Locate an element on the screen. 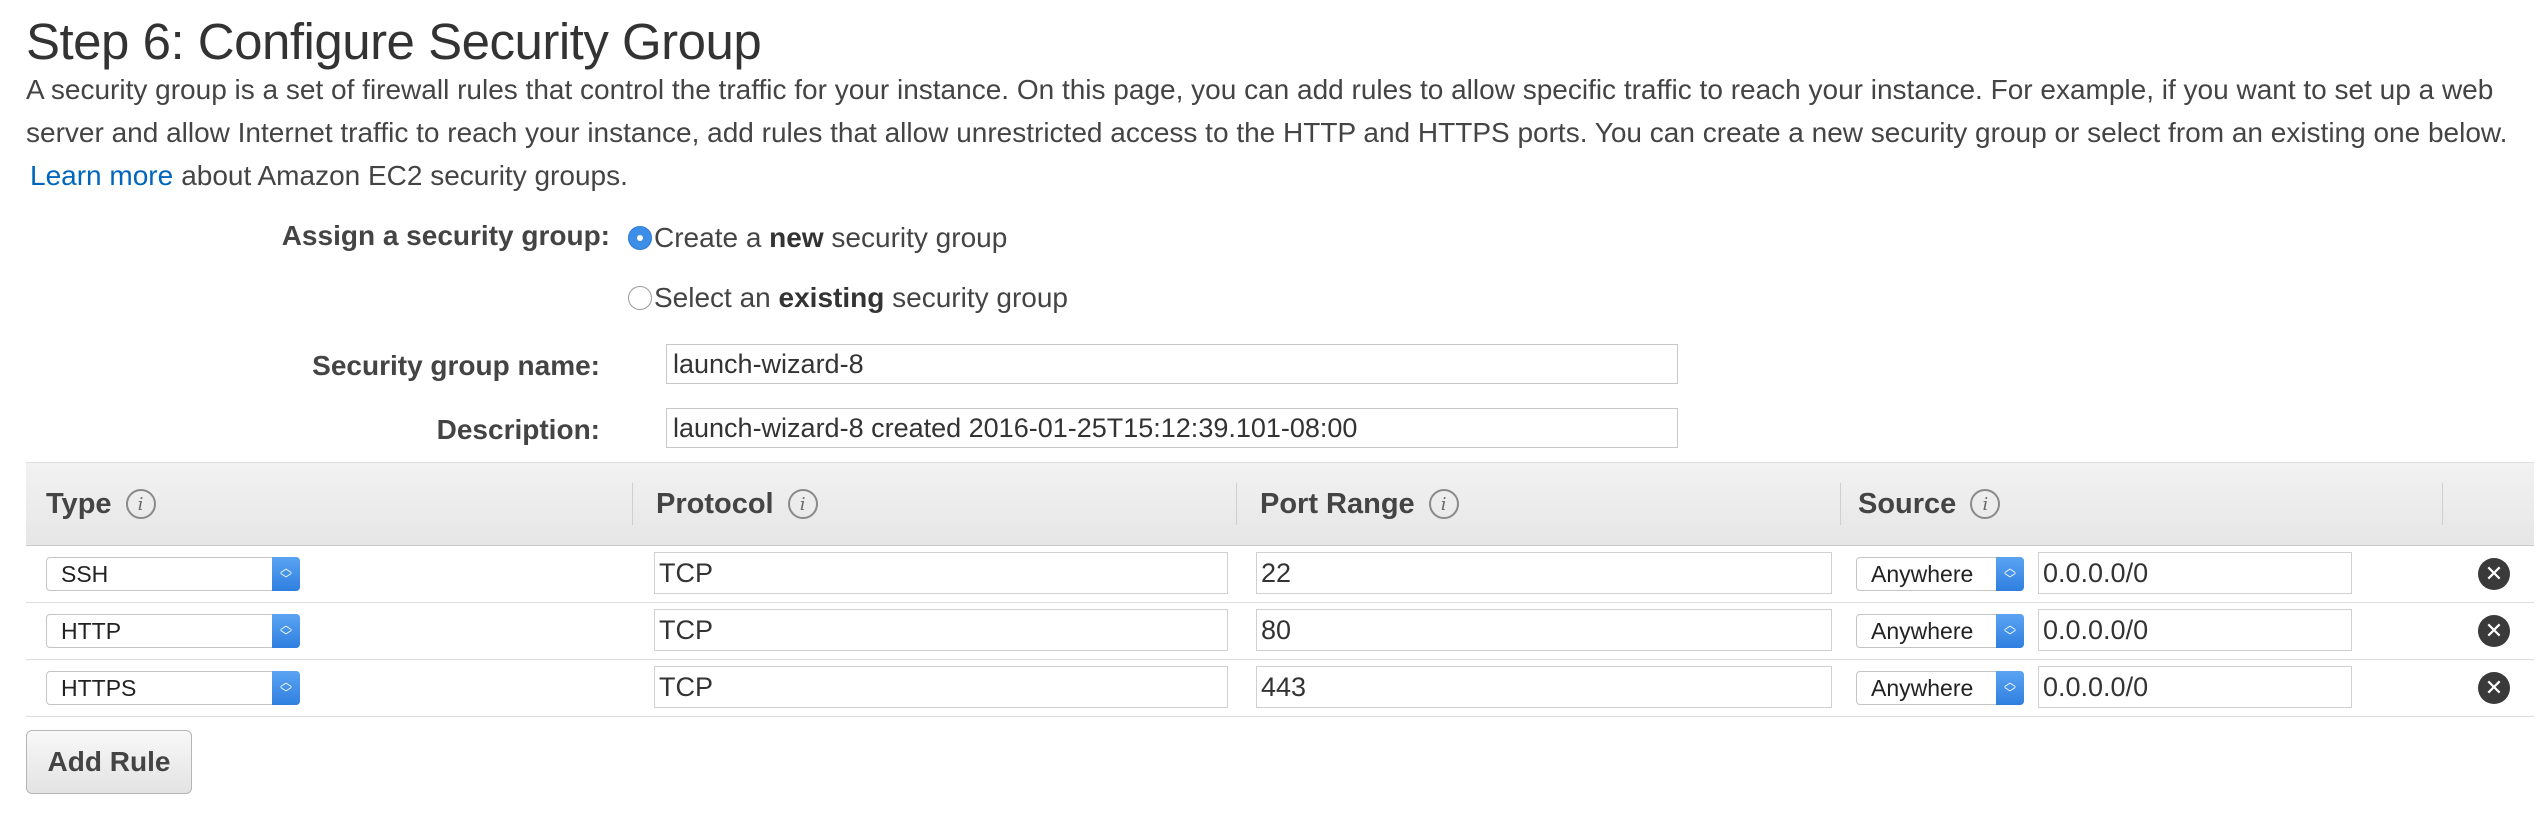  table-row: HTTP ︿ ﹀ TCP 80 Anywhere ︿ ﹀ 0.0.0.0/0 ✕ is located at coordinates (1280, 631).